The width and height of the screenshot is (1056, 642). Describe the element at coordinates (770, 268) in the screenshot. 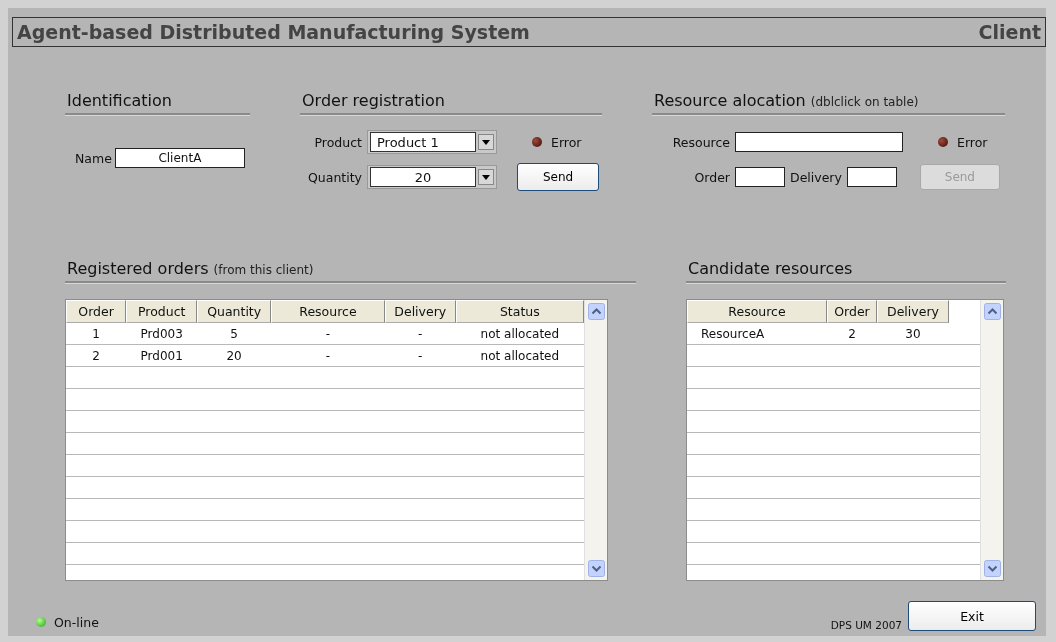

I see `section-heading: Candidate resources` at that location.